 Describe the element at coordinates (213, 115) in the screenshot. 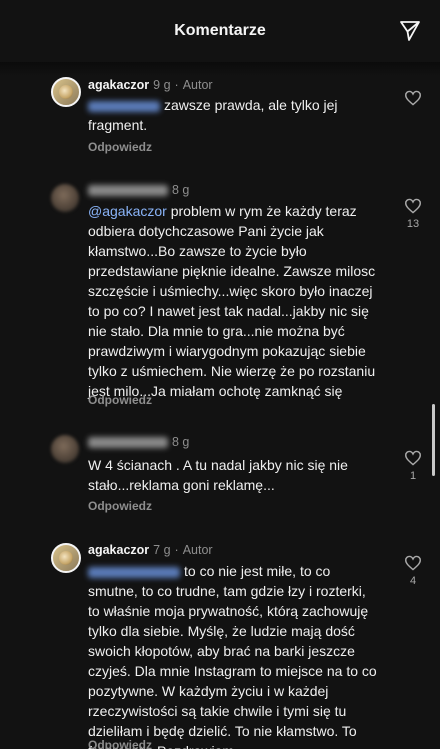

I see `comment-text: zawsze prawda, ale tylko jej fragment.` at that location.